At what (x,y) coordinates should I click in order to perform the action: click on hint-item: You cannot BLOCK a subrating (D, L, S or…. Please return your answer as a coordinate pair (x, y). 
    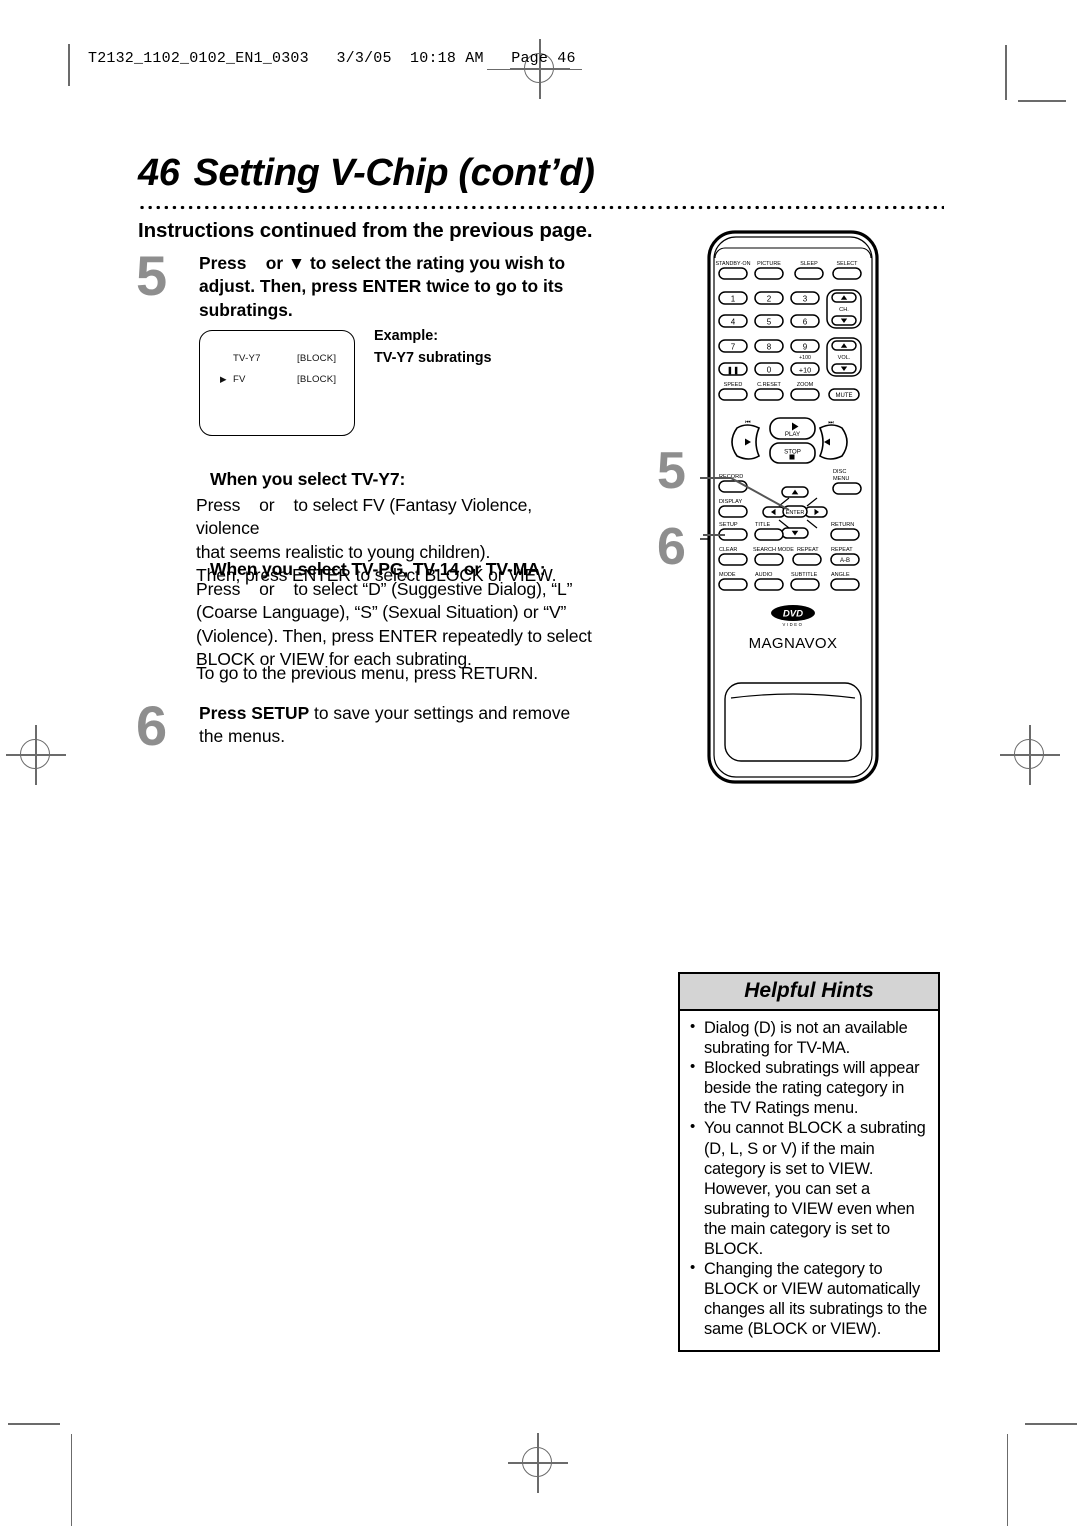
    Looking at the image, I should click on (809, 1188).